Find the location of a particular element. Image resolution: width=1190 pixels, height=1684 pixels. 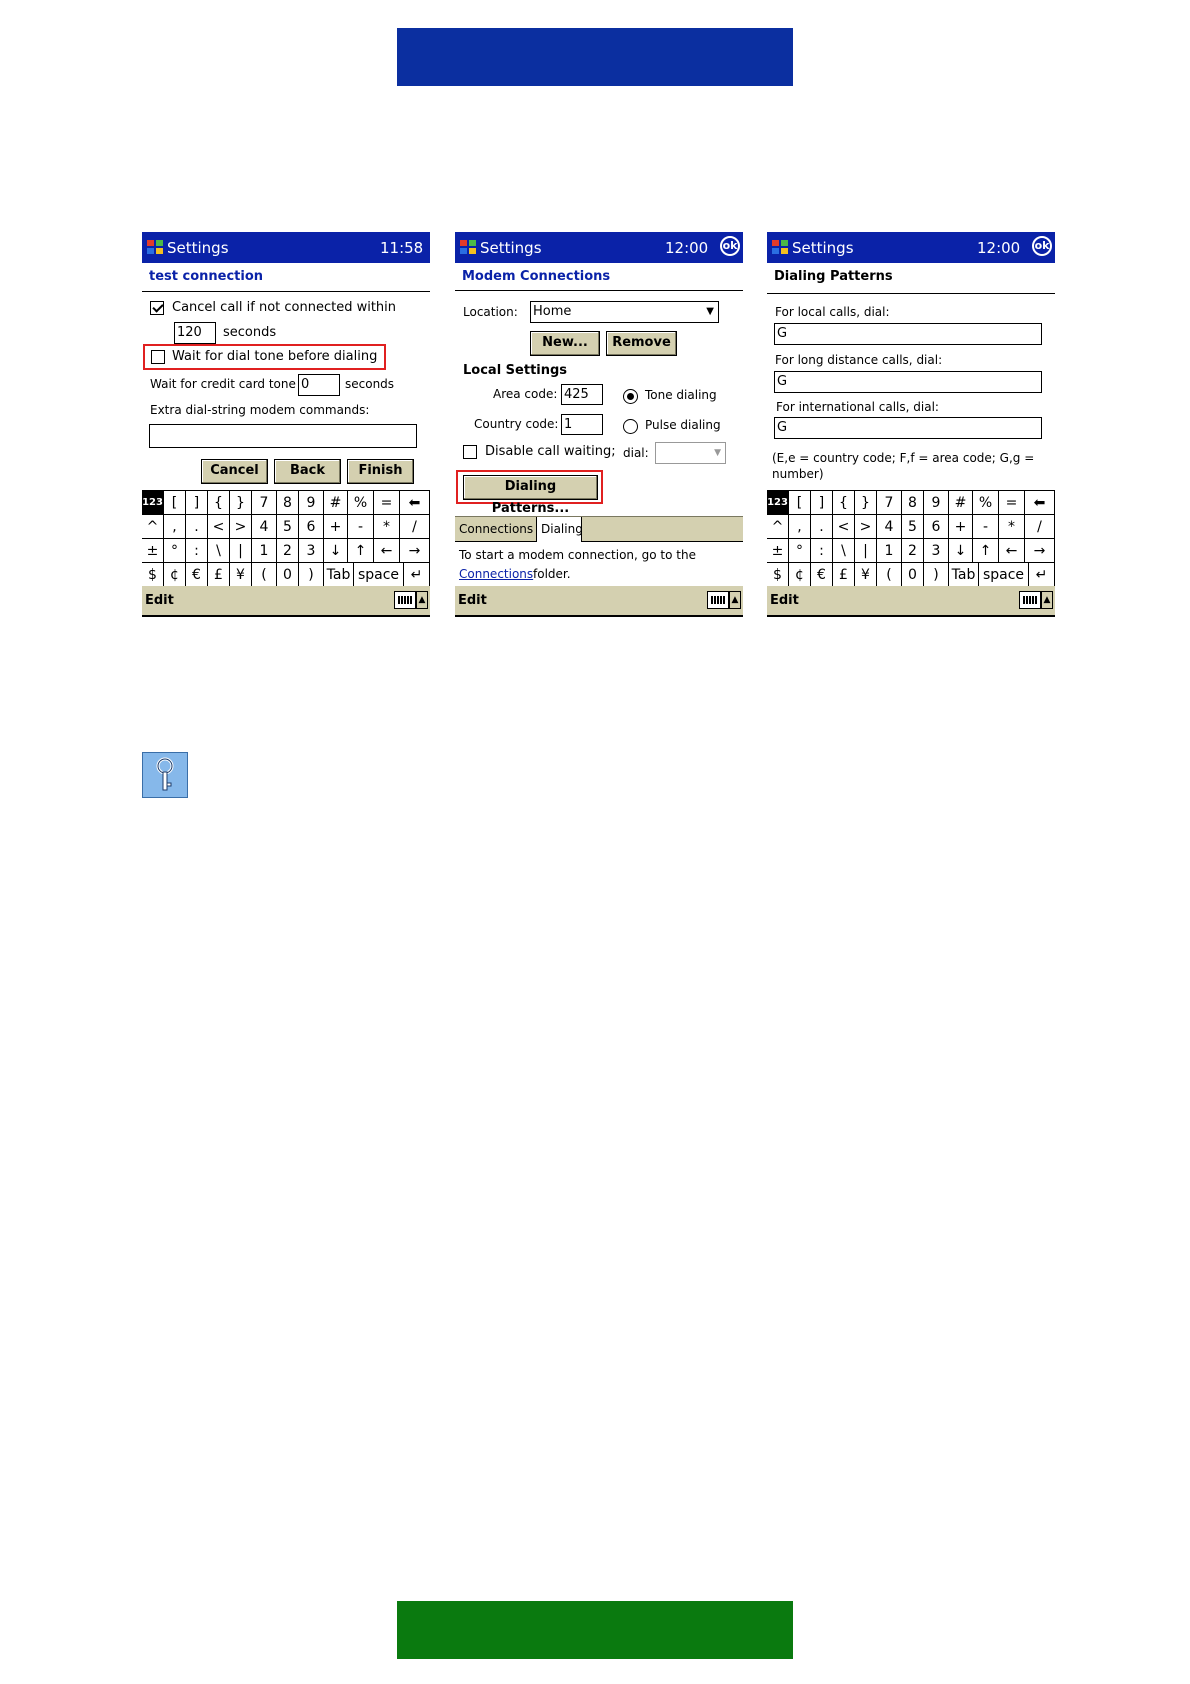

disable-call-waiting-checkbox is located at coordinates (470, 452).